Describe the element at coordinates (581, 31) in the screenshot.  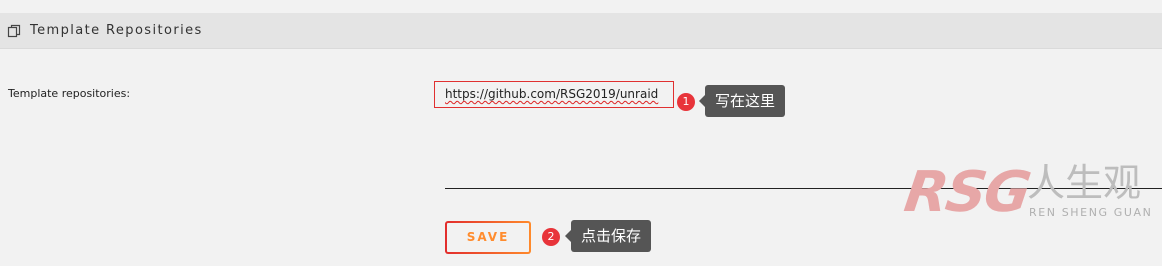
I see `section-header: Template Repositories` at that location.